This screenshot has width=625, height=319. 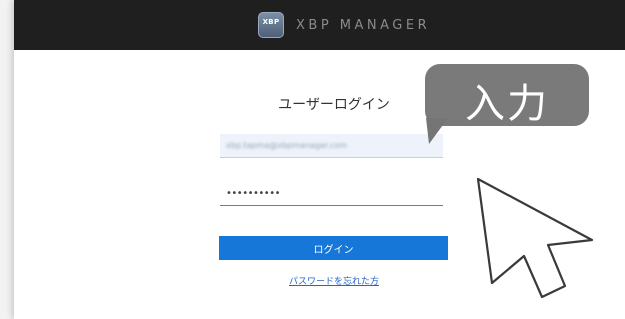 I want to click on password-field: ••••••••••, so click(x=331, y=194).